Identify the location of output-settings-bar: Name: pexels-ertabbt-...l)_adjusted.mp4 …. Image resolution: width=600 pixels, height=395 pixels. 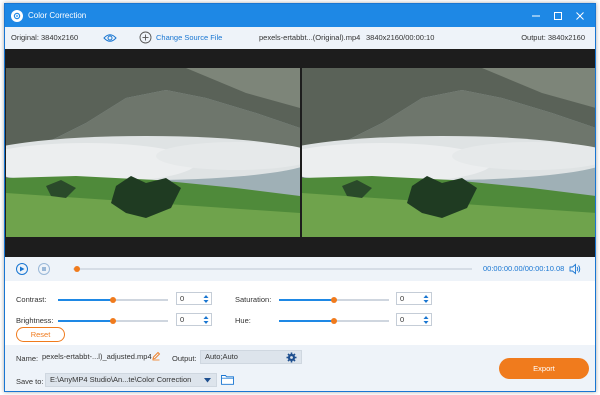
(300, 368).